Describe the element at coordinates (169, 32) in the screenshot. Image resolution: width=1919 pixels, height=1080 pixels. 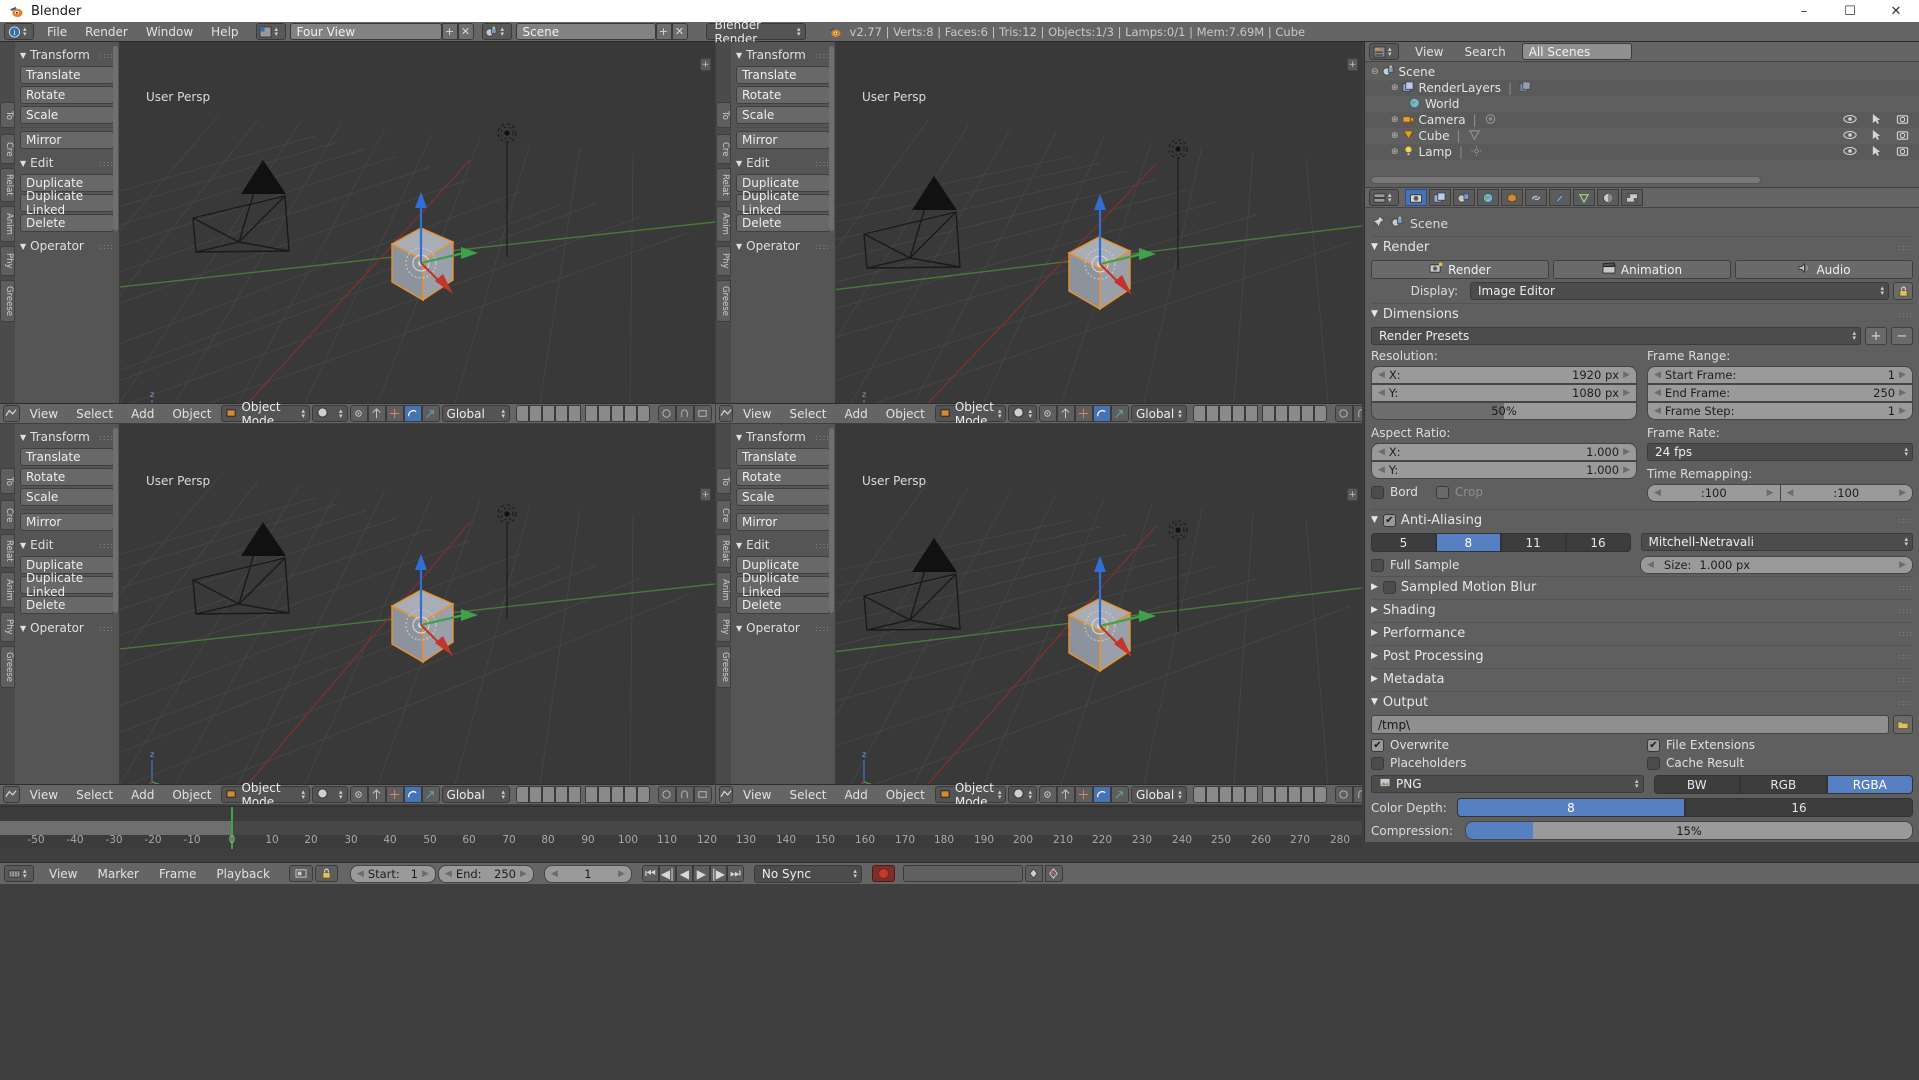
I see `menu-window: Window` at that location.